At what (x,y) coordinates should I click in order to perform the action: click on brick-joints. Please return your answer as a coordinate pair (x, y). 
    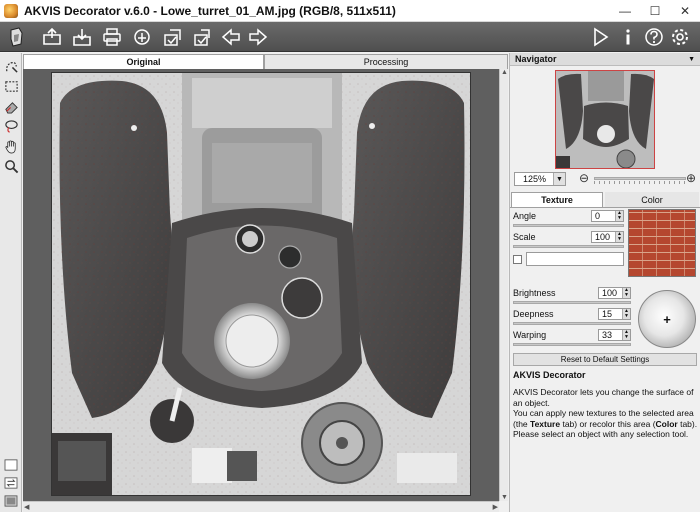
    Looking at the image, I should click on (662, 243).